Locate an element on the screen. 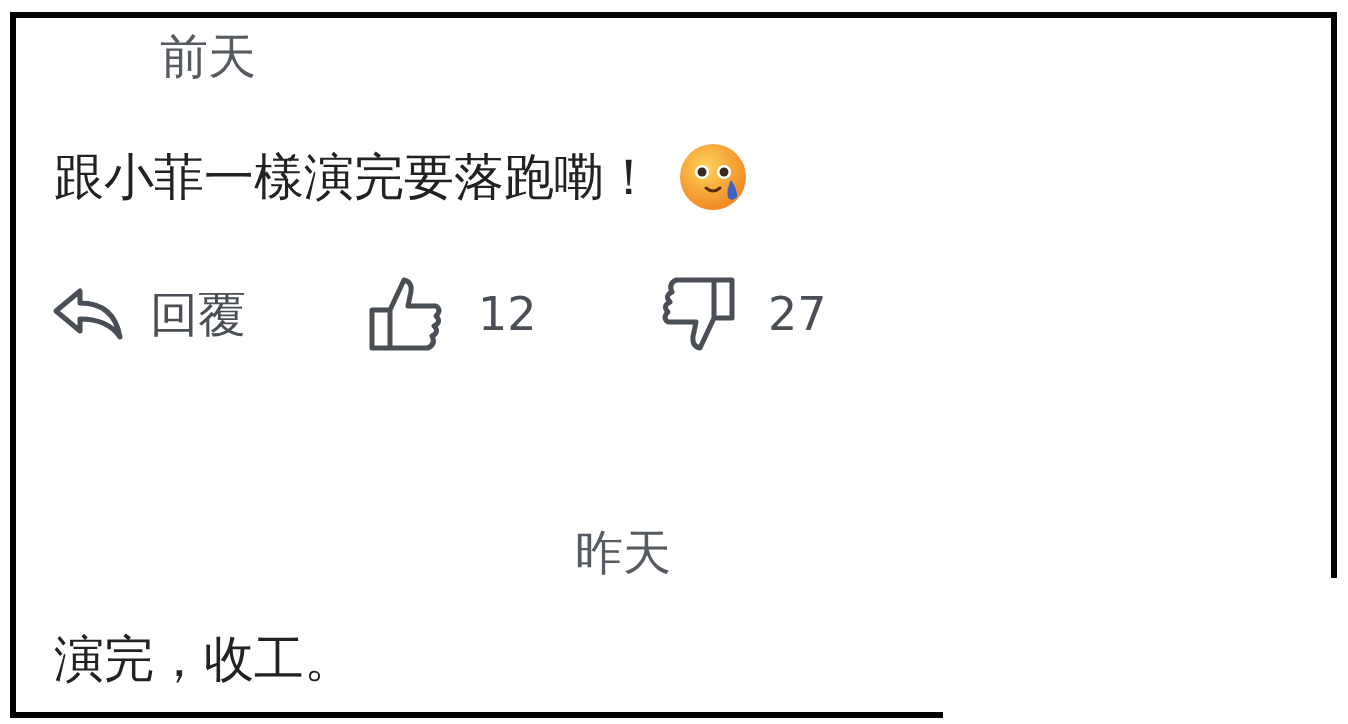 The width and height of the screenshot is (1348, 724). crying-face-icon is located at coordinates (713, 177).